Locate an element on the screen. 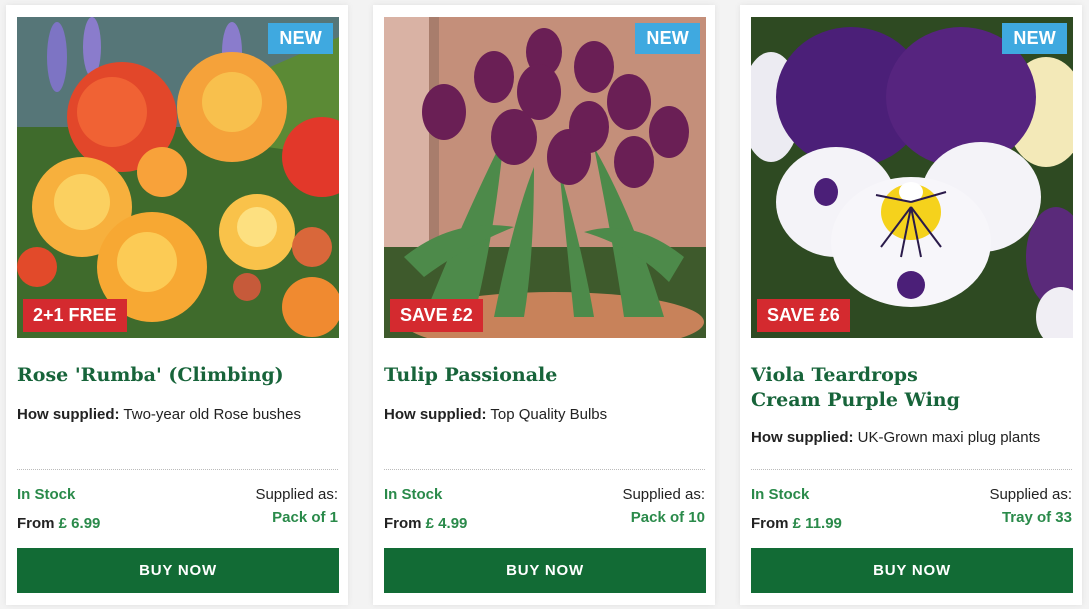  pack-size: Pack of 10 is located at coordinates (667, 517).